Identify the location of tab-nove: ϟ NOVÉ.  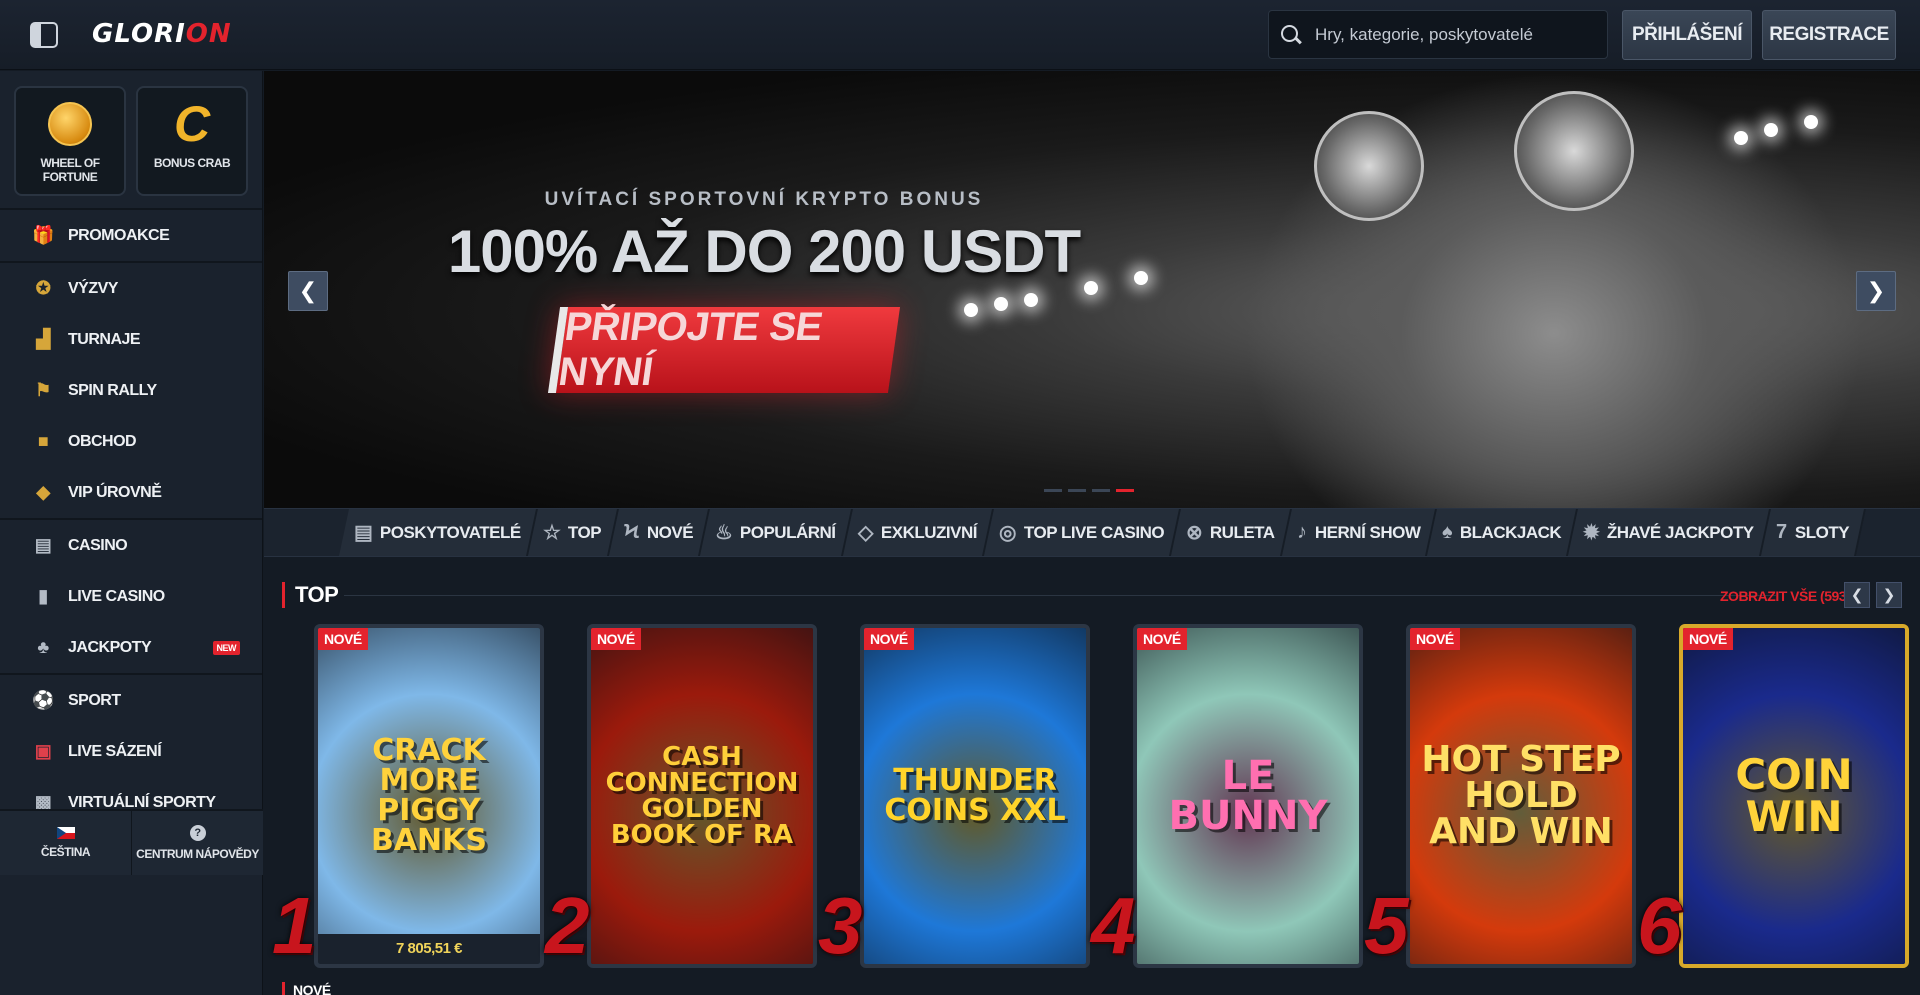
(659, 532).